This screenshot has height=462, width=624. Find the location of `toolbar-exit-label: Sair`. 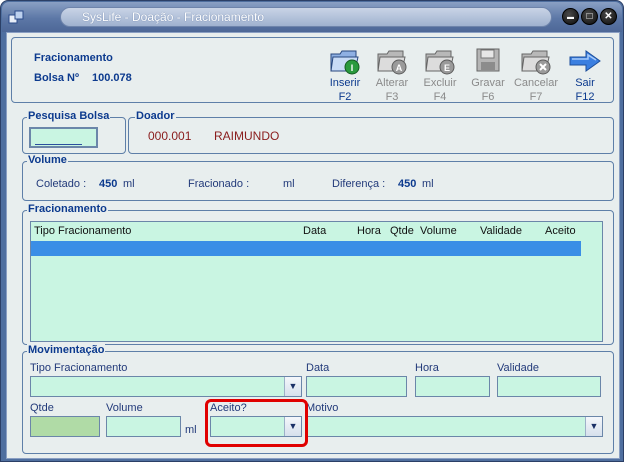

toolbar-exit-label: Sair is located at coordinates (585, 83).